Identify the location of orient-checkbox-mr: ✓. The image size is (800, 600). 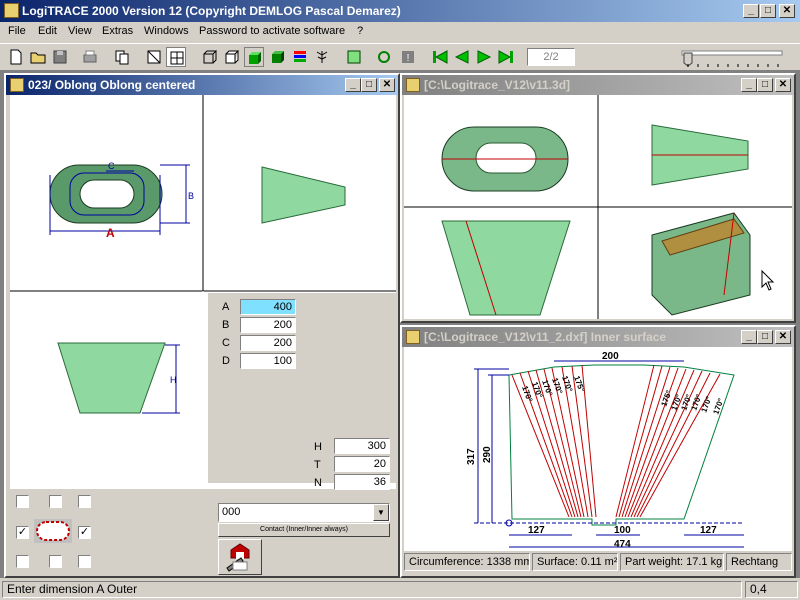
(84, 532).